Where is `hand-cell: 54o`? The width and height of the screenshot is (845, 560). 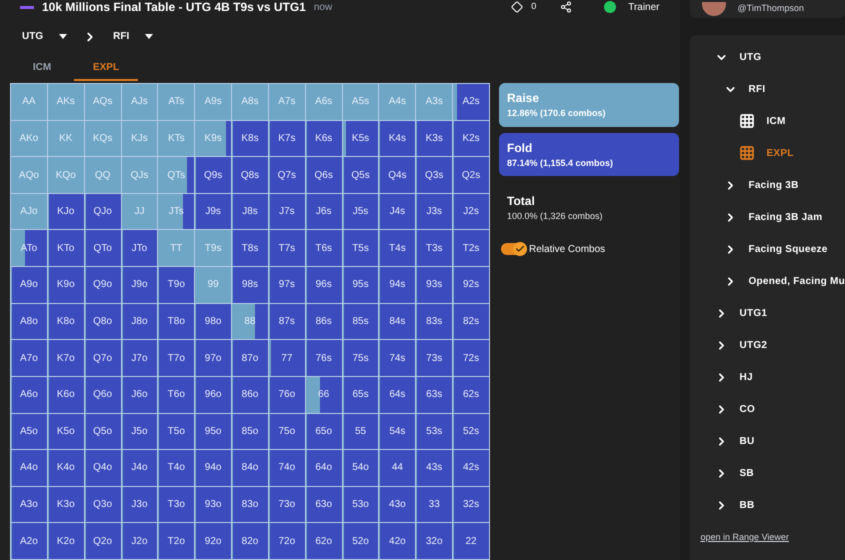 hand-cell: 54o is located at coordinates (360, 468).